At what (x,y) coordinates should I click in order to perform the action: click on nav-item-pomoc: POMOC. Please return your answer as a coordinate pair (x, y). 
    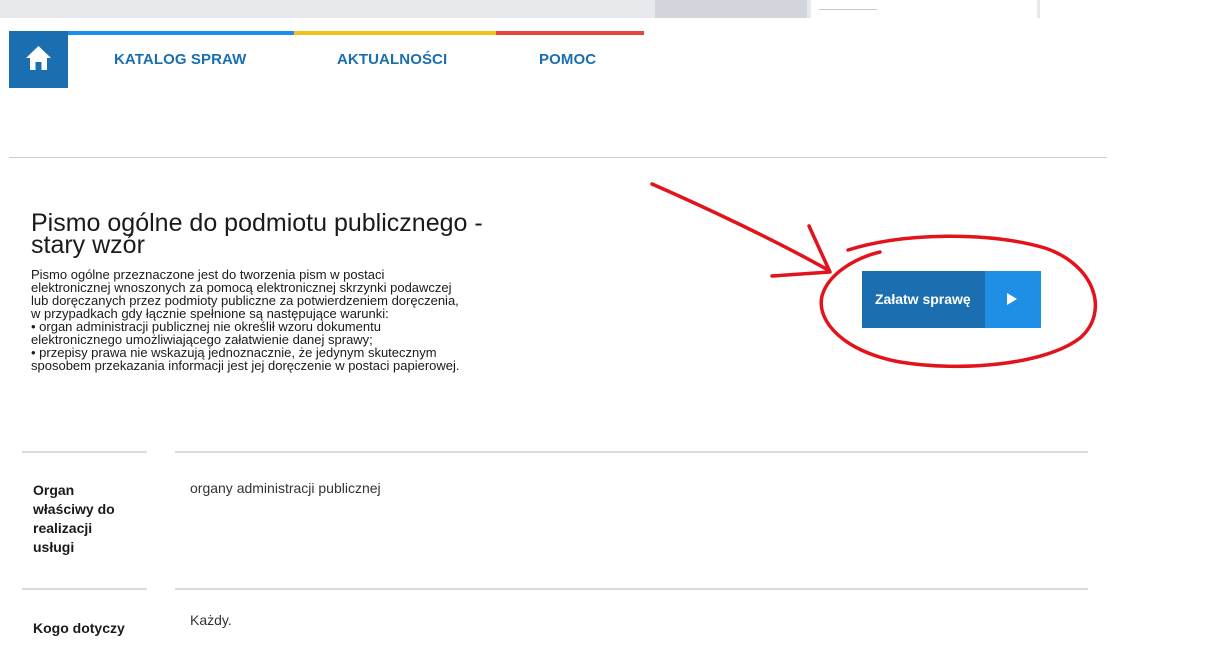
    Looking at the image, I should click on (570, 59).